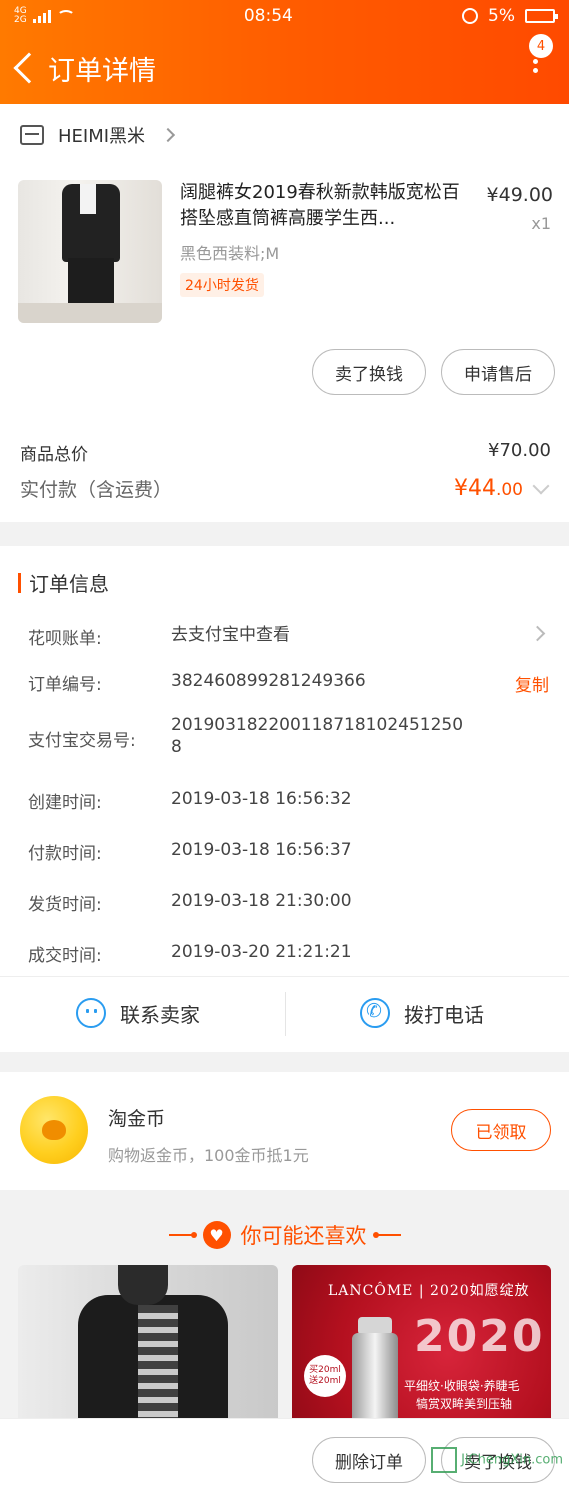  Describe the element at coordinates (137, 1119) in the screenshot. I see `coins-title: 淘金币` at that location.